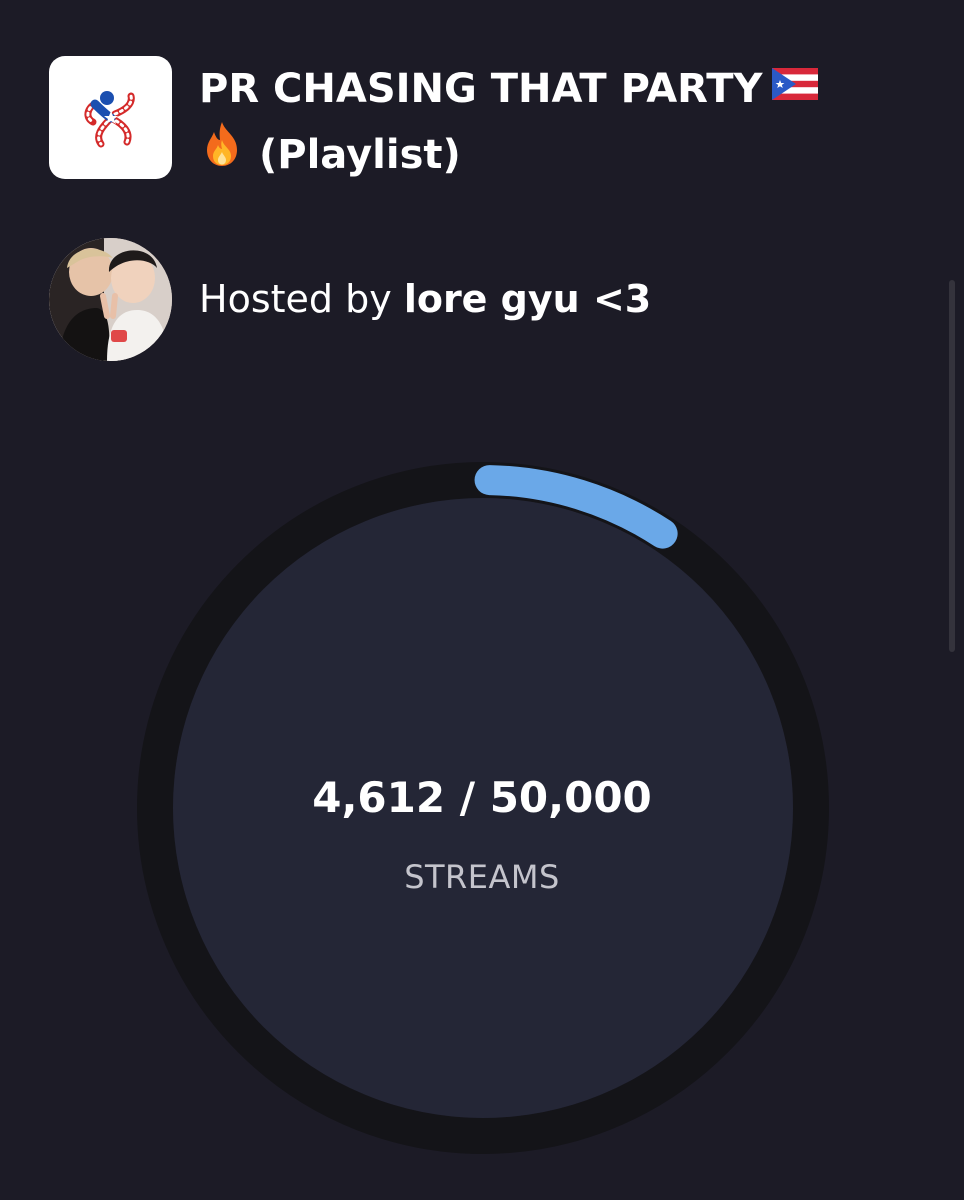 This screenshot has height=1200, width=964. Describe the element at coordinates (222, 154) in the screenshot. I see `fire-icon` at that location.